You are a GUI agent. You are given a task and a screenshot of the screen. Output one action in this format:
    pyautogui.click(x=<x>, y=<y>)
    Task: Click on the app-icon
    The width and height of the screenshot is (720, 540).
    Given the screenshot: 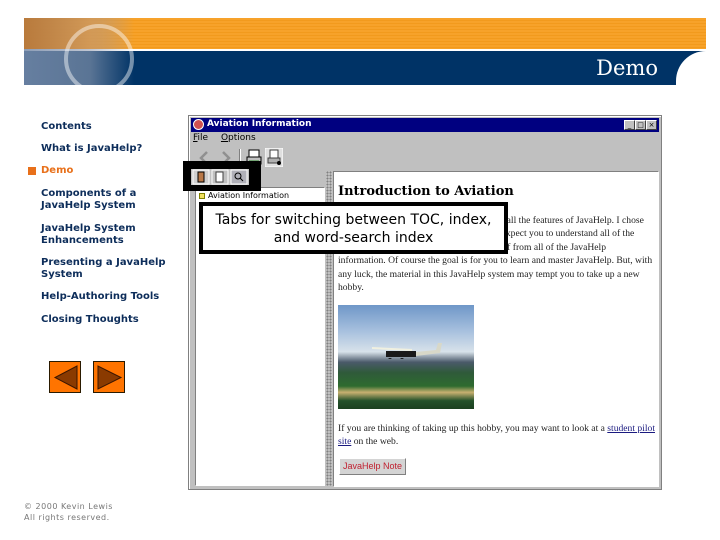 What is the action you would take?
    pyautogui.click(x=198, y=124)
    